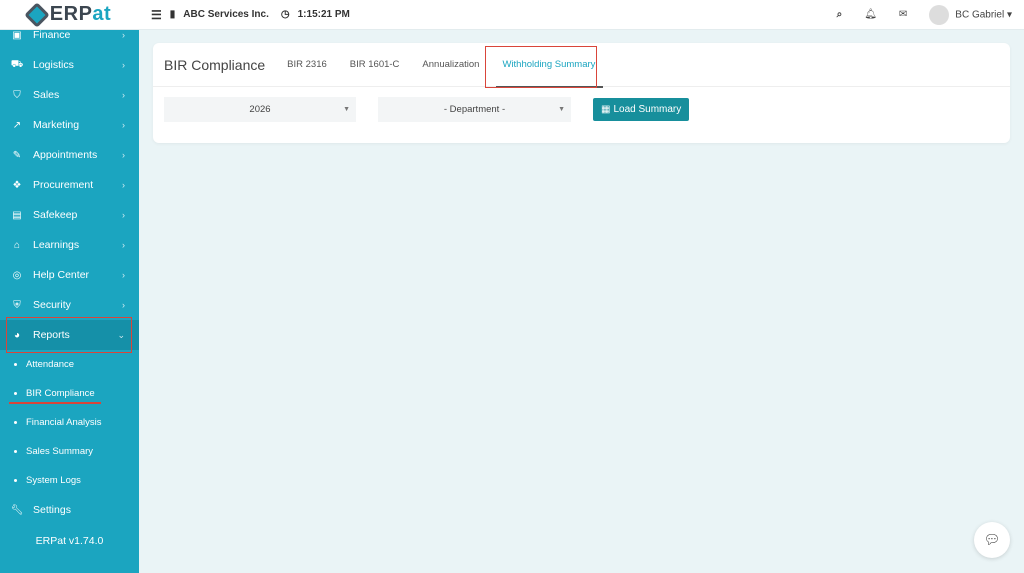  What do you see at coordinates (17, 215) in the screenshot?
I see `archive-icon: ▤` at bounding box center [17, 215].